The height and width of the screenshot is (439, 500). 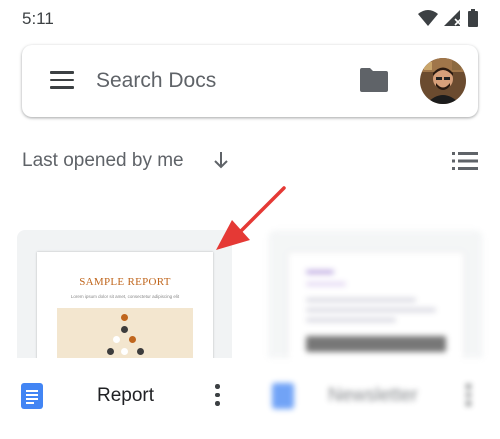 I want to click on doc-footer: Report, so click(x=124, y=396).